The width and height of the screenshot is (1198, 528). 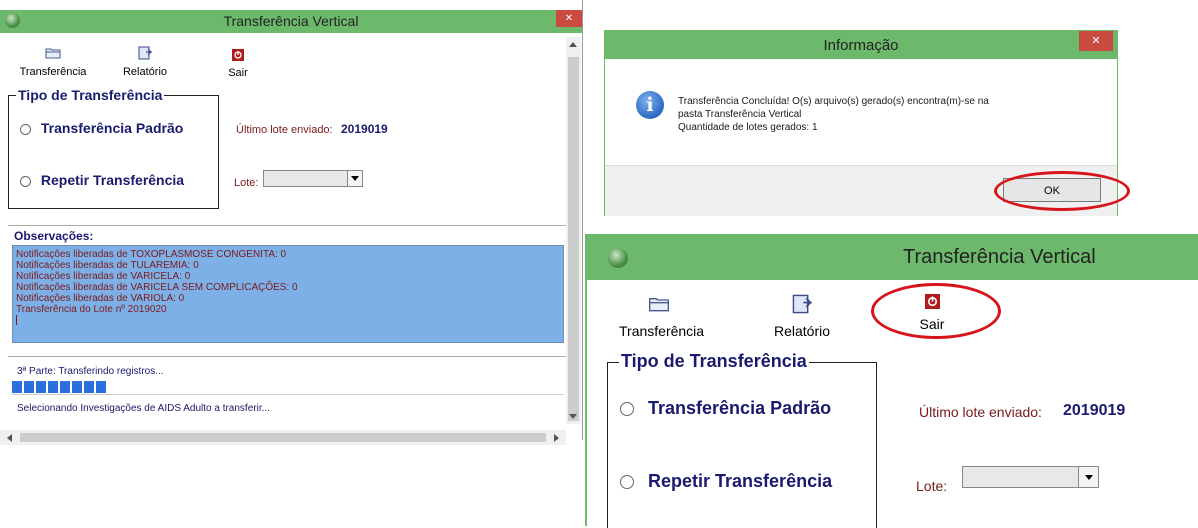 I want to click on scroll-down-icon, so click(x=573, y=416).